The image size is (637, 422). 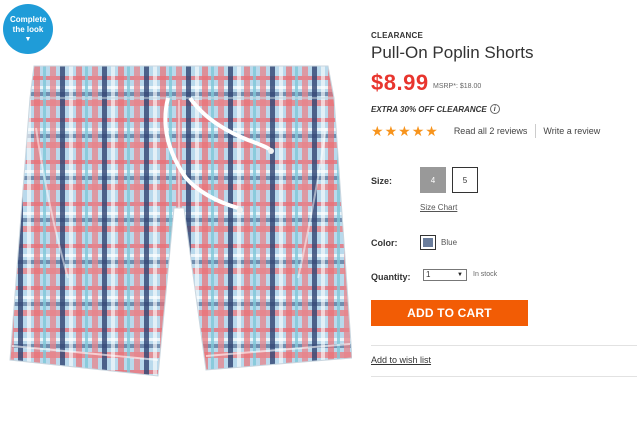 I want to click on size-option-5: 5, so click(x=465, y=180).